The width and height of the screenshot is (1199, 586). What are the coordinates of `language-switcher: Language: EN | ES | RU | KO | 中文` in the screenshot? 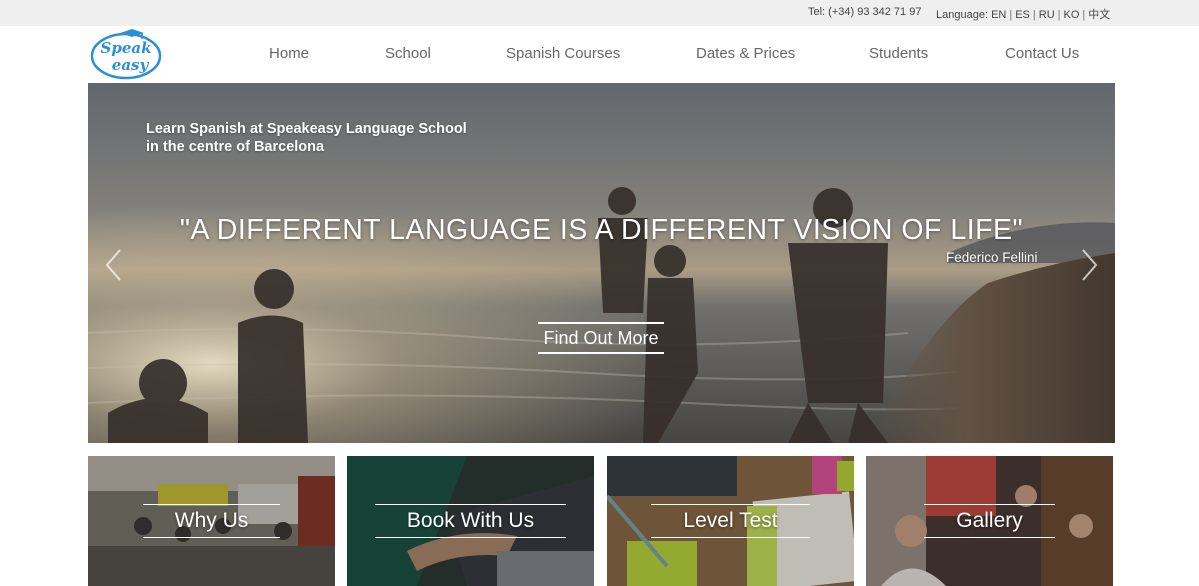 It's located at (1023, 14).